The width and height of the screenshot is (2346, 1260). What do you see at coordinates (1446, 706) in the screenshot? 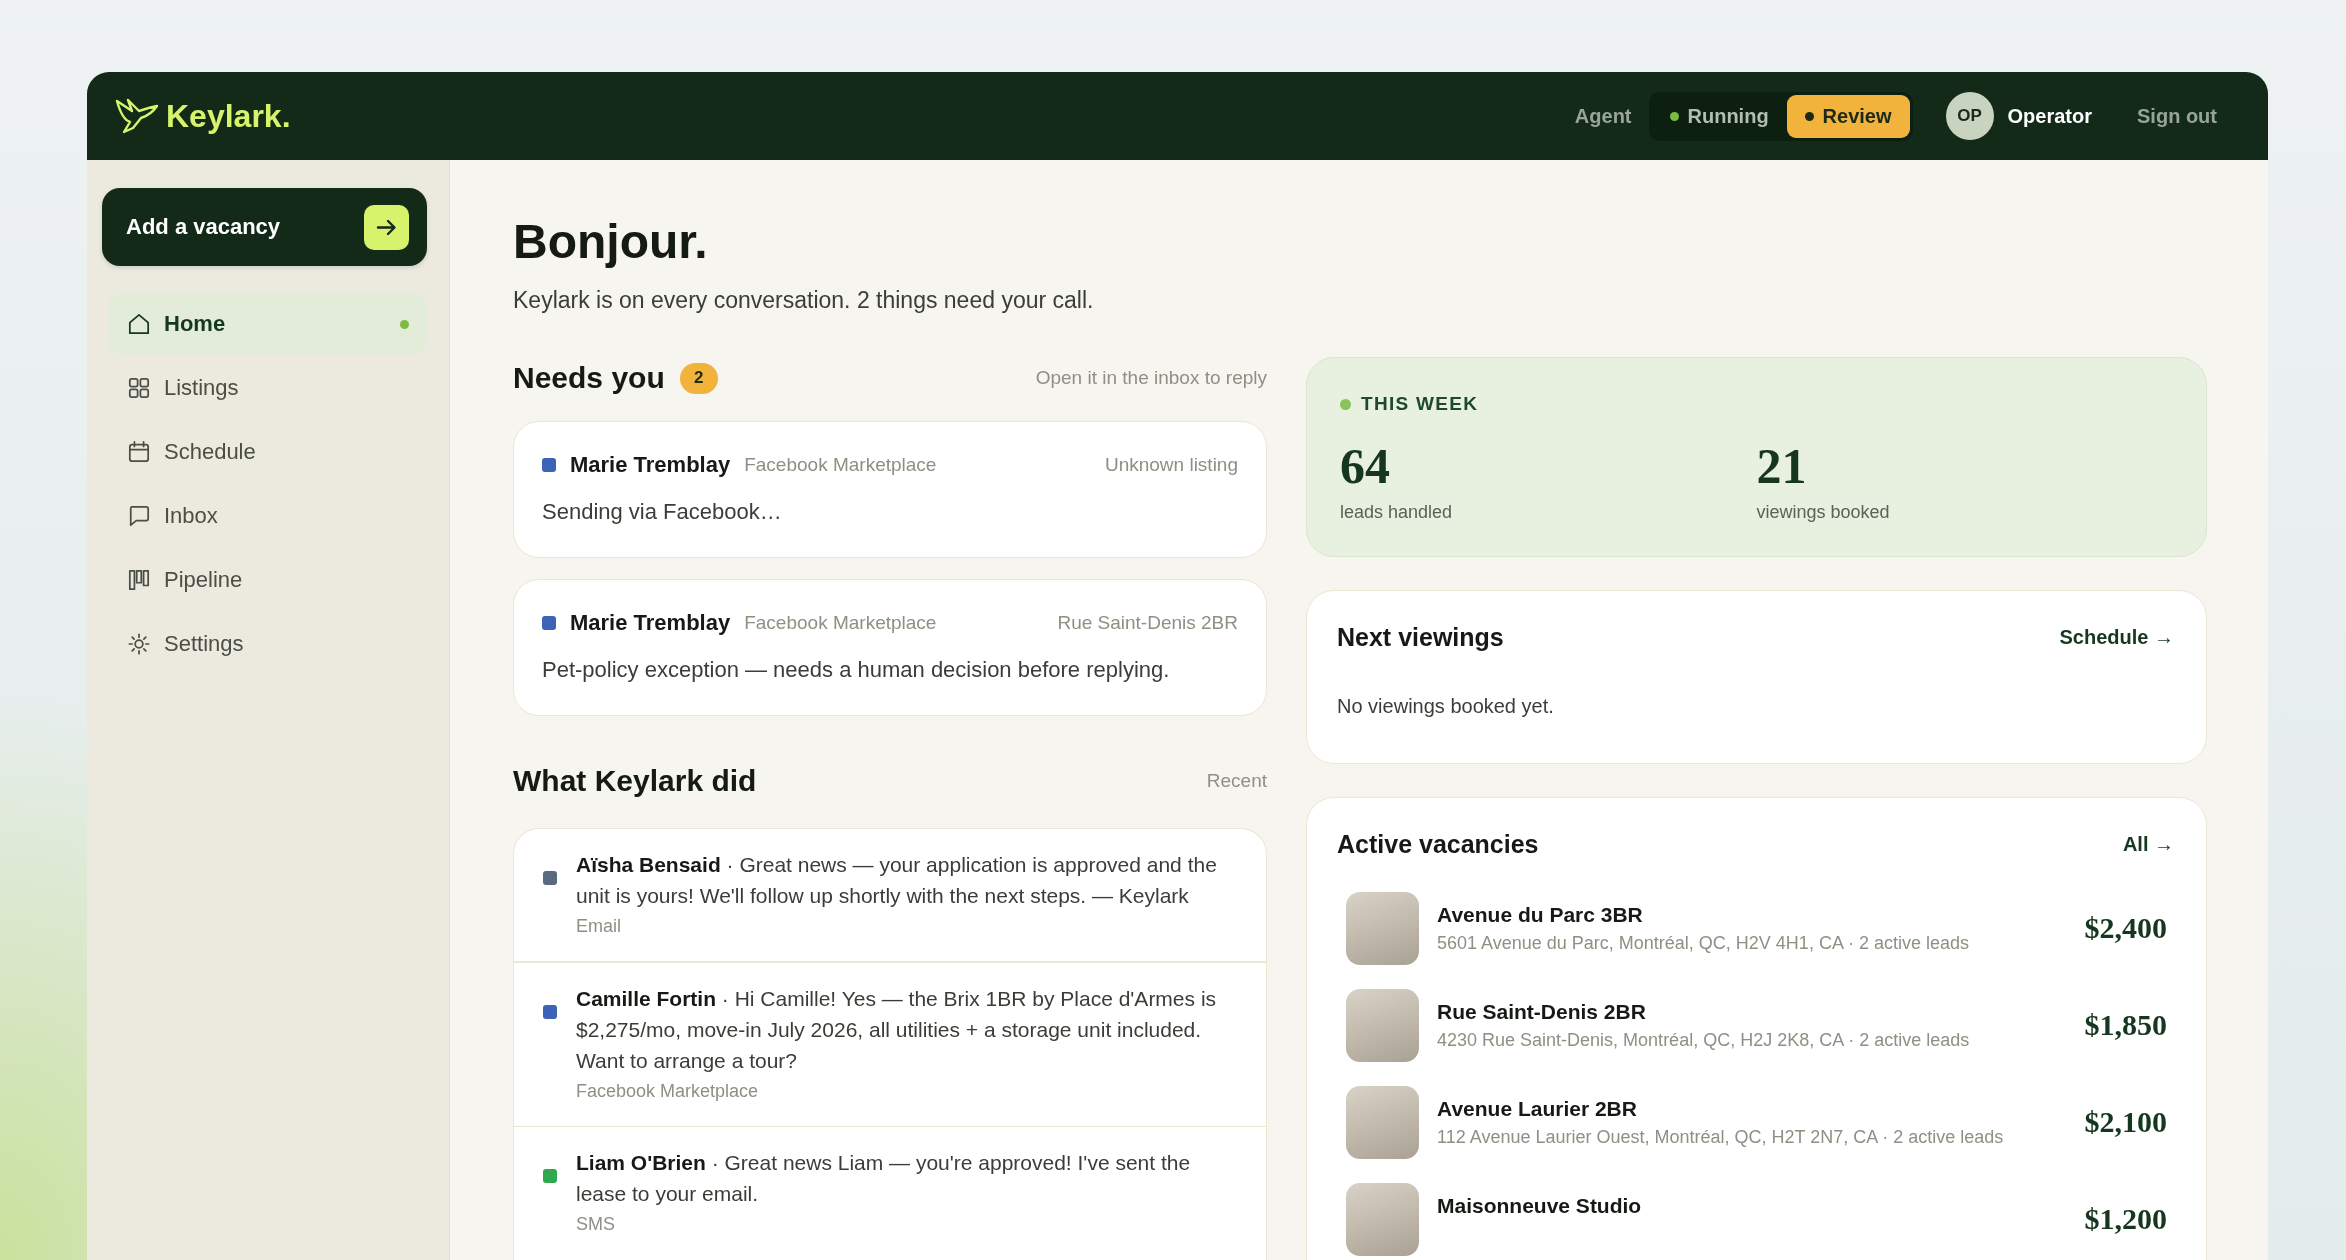
I see `empty-message: No viewings booked yet.` at bounding box center [1446, 706].